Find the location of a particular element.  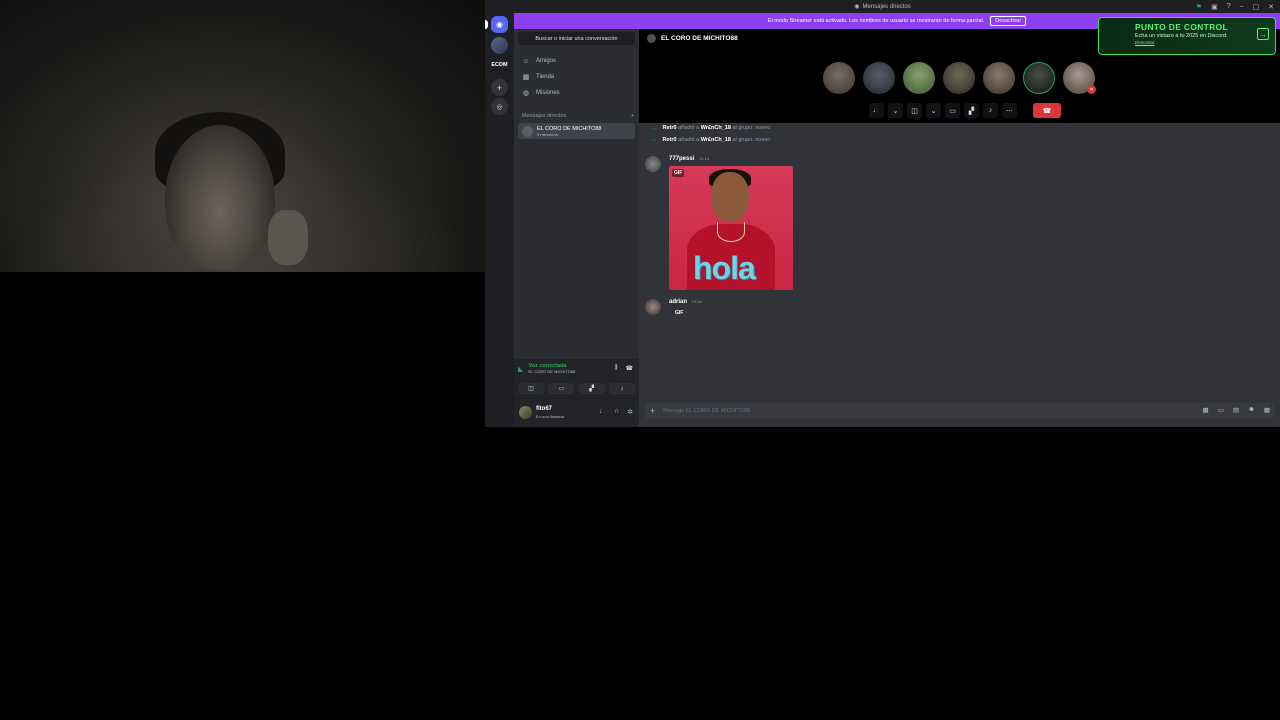

dm-item-group: EL CORO DE MICHITO88 9 miembros is located at coordinates (576, 131).